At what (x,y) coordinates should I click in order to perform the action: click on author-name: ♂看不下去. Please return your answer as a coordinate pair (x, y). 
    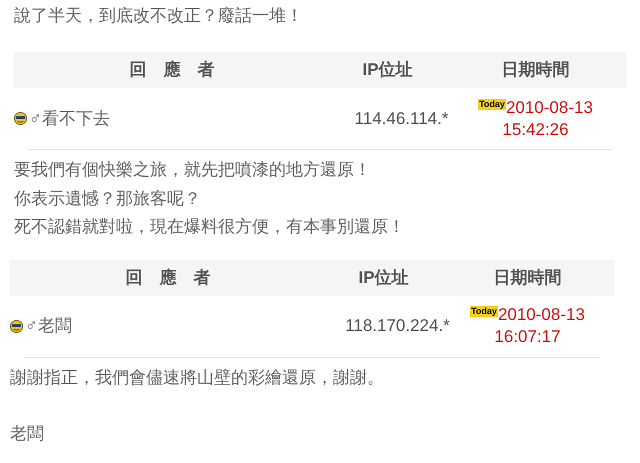
    Looking at the image, I should click on (69, 119).